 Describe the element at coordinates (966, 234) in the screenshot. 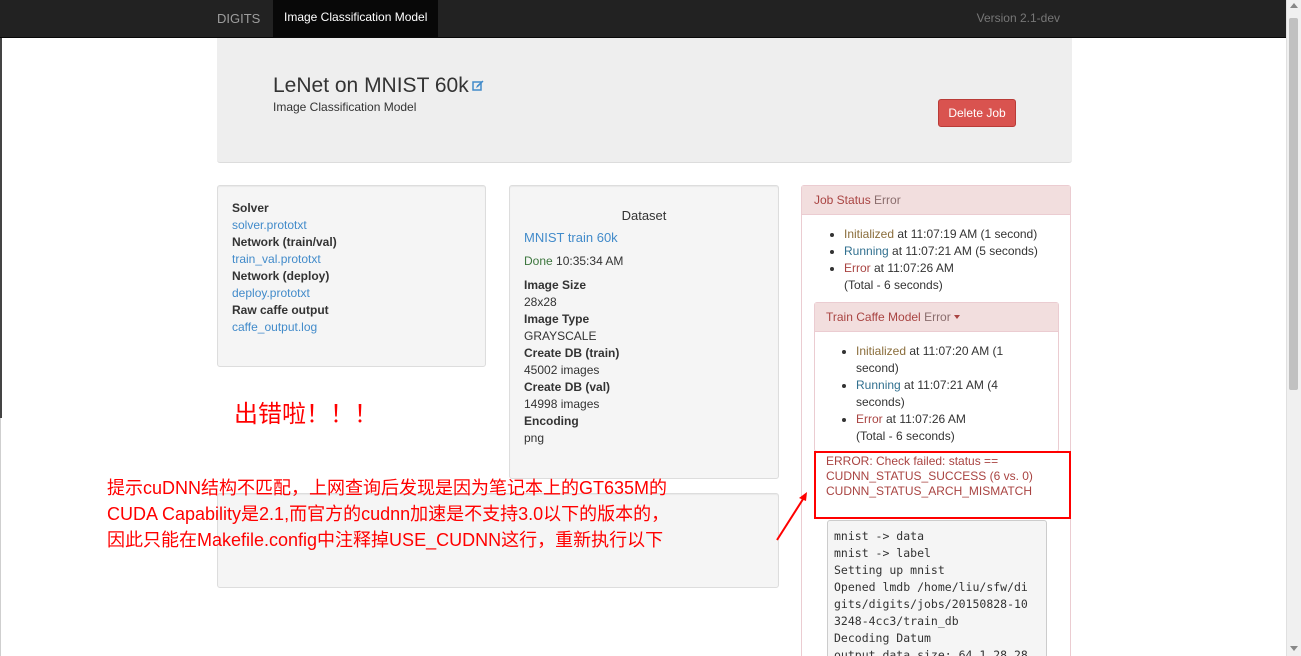

I see `status-time: at 11:07:19 AM (1 second)` at that location.